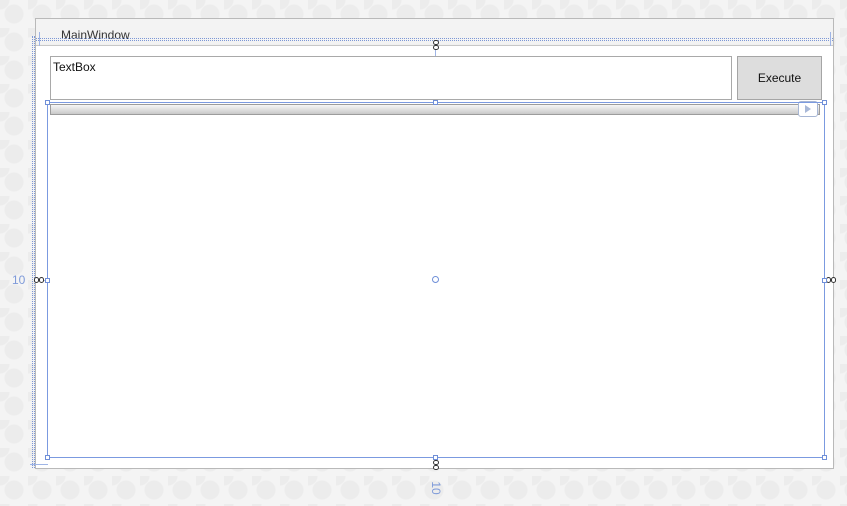 This screenshot has width=847, height=506. What do you see at coordinates (39, 464) in the screenshot?
I see `guide-bottom-left-tick` at bounding box center [39, 464].